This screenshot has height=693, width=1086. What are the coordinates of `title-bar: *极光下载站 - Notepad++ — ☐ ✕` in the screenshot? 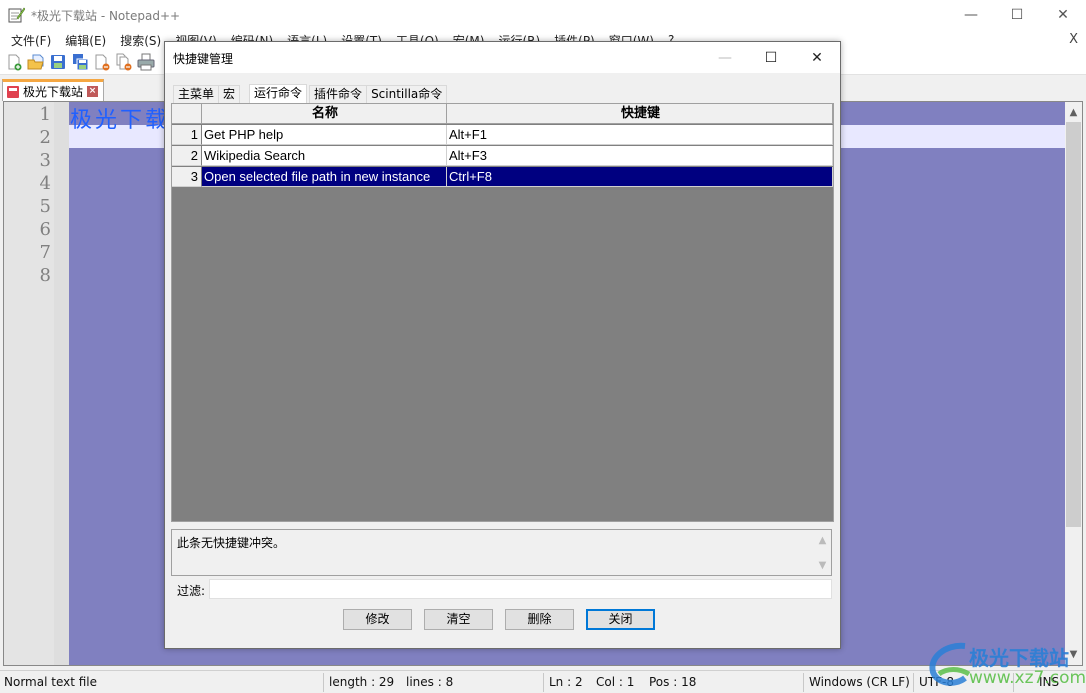 It's located at (543, 15).